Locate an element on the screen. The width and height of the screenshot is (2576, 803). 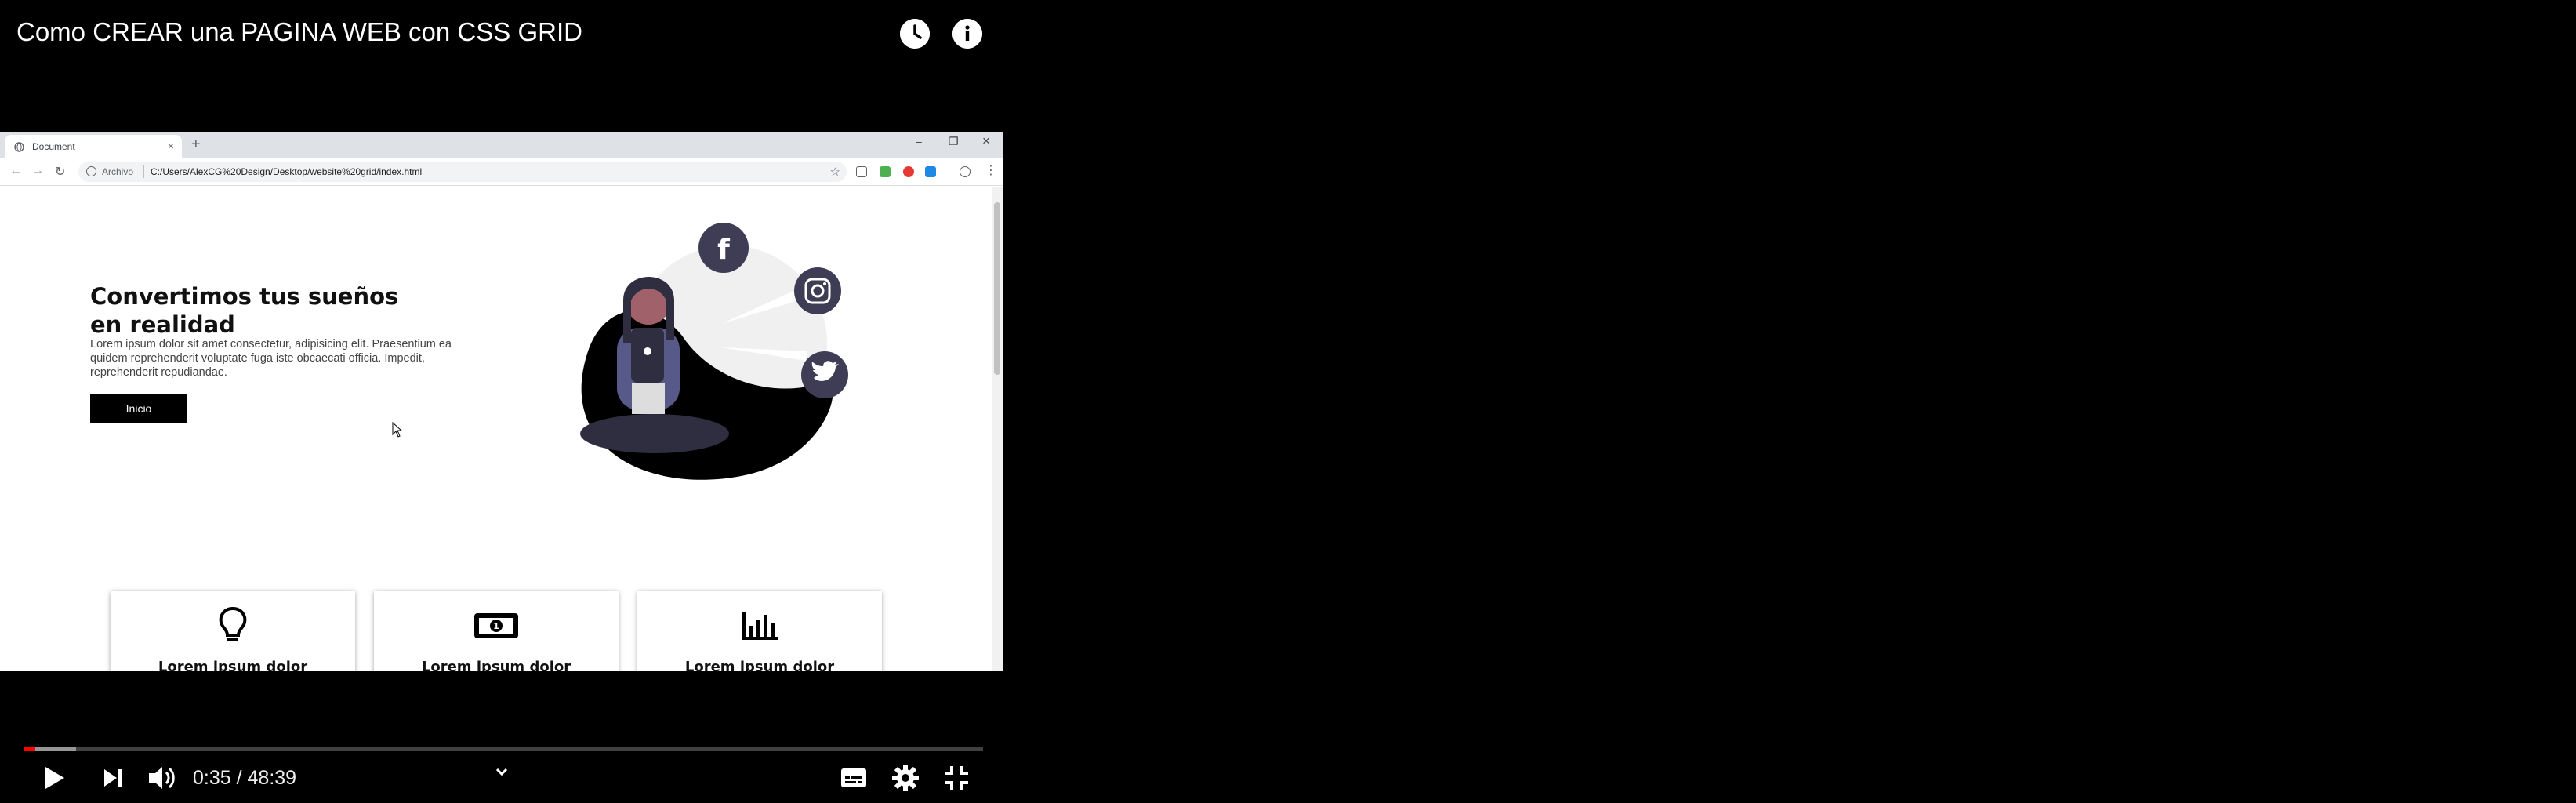
svg-text: 1 is located at coordinates (496, 626).